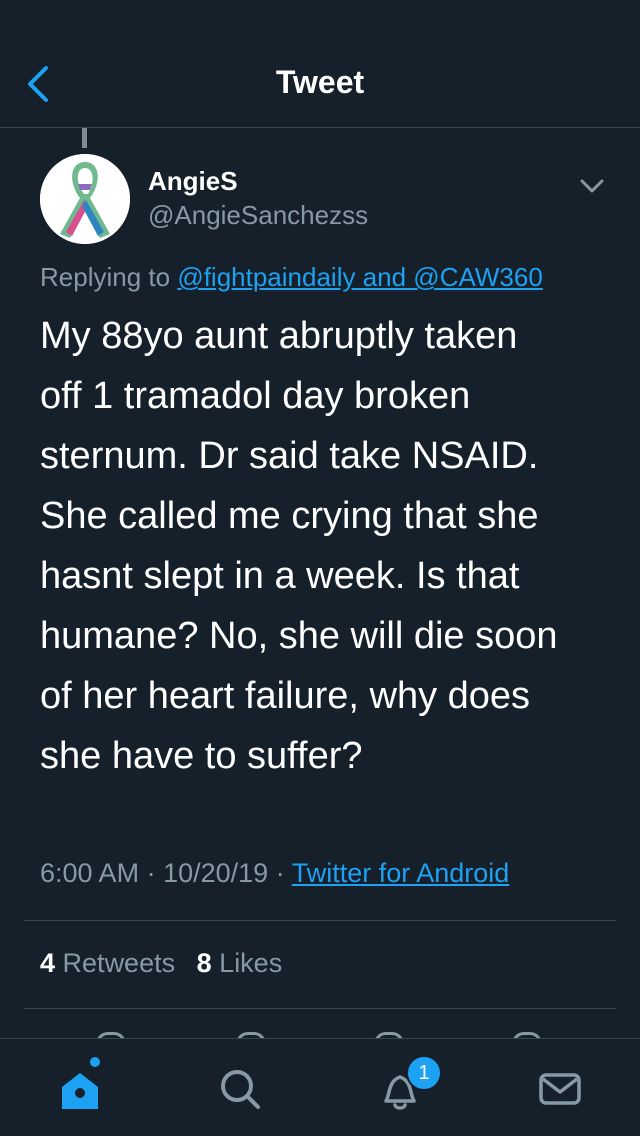  I want to click on tweet-stats: 4 Retweets 8 Likes, so click(168, 963).